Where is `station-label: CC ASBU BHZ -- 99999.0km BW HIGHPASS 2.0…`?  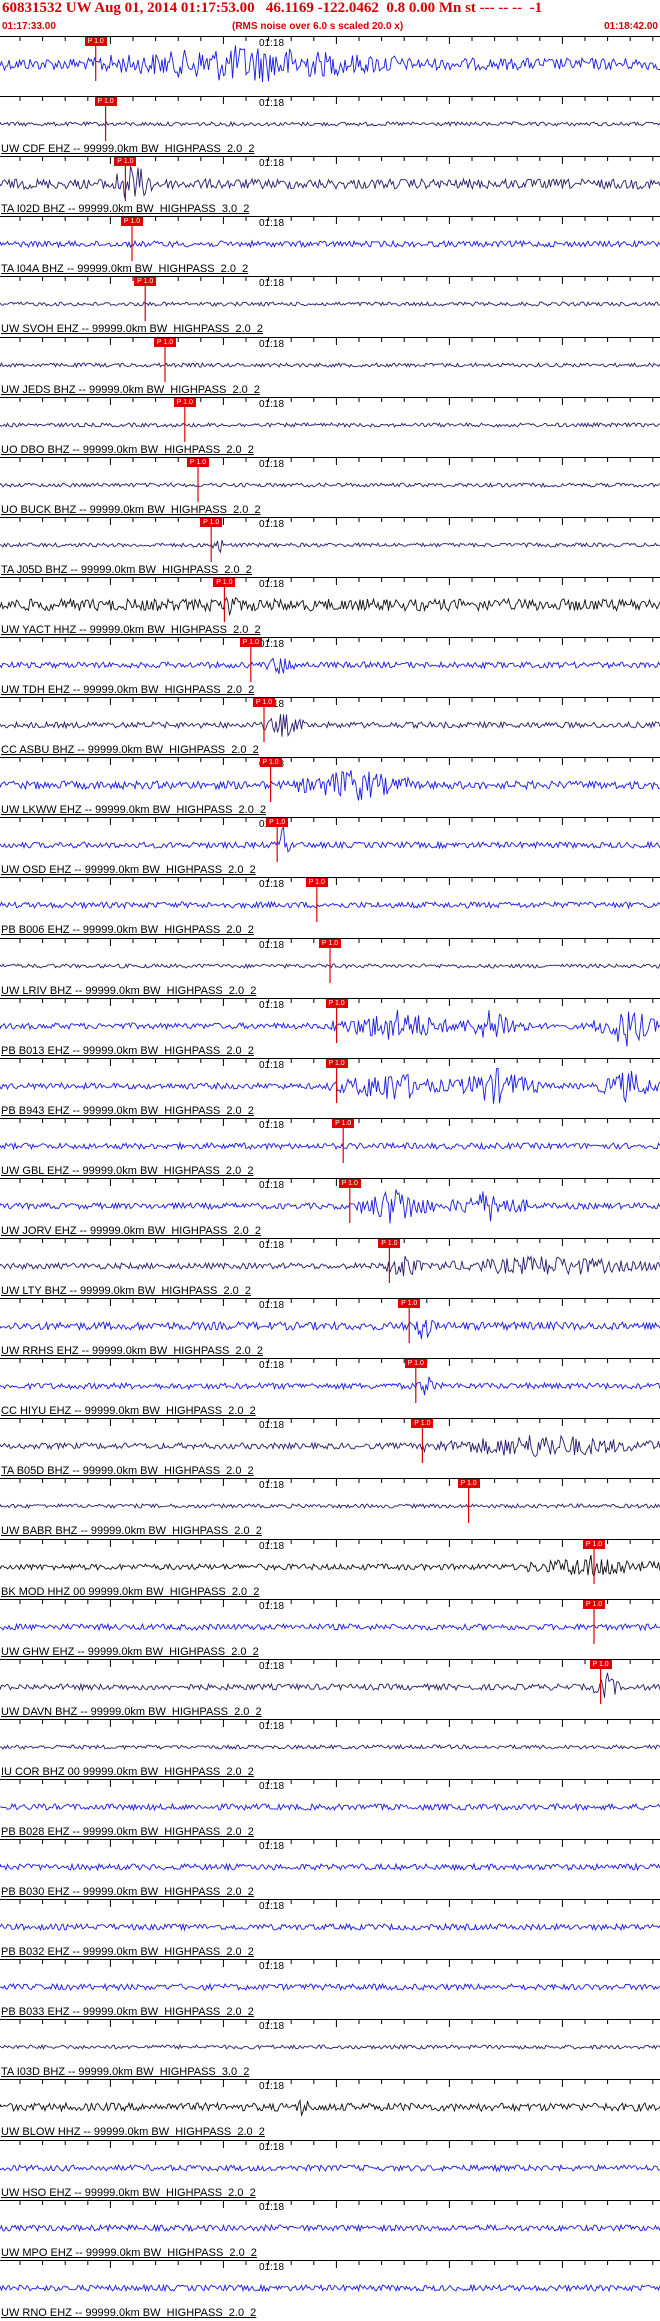 station-label: CC ASBU BHZ -- 99999.0km BW HIGHPASS 2.0… is located at coordinates (130, 750).